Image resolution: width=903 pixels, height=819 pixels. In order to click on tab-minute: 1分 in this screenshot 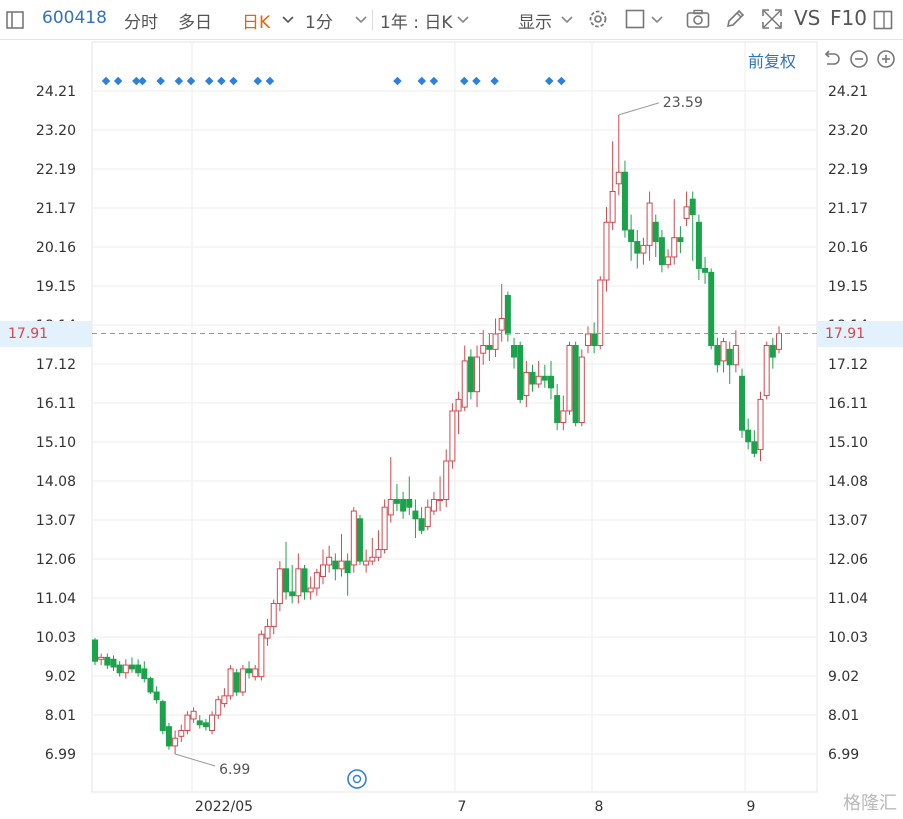, I will do `click(319, 20)`.